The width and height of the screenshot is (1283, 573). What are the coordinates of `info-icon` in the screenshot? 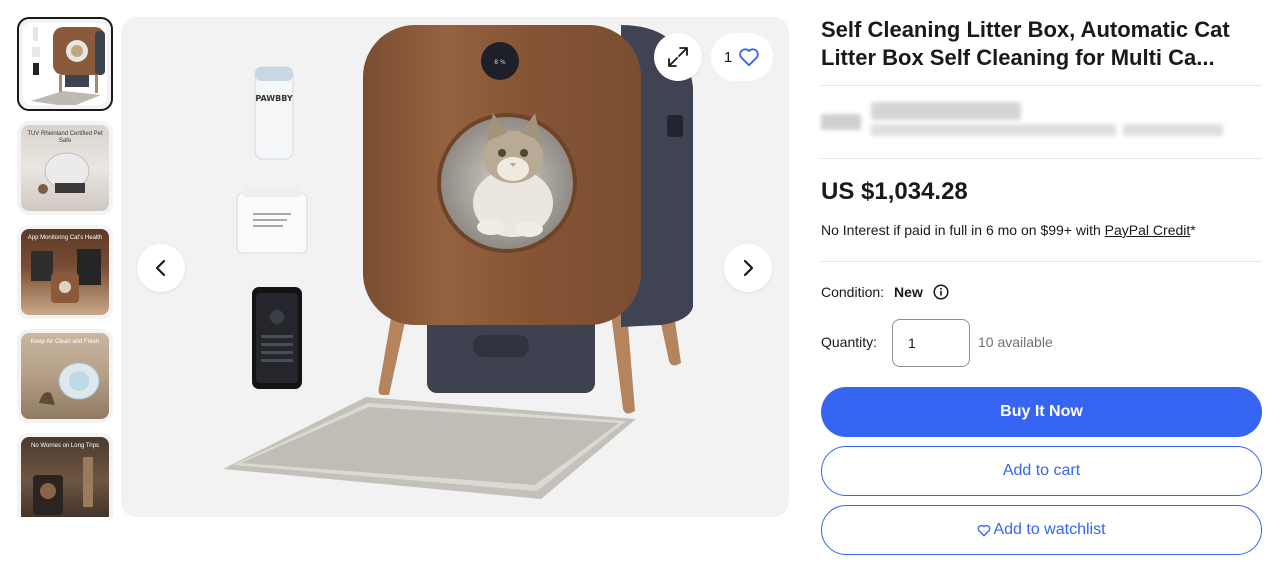 It's located at (941, 292).